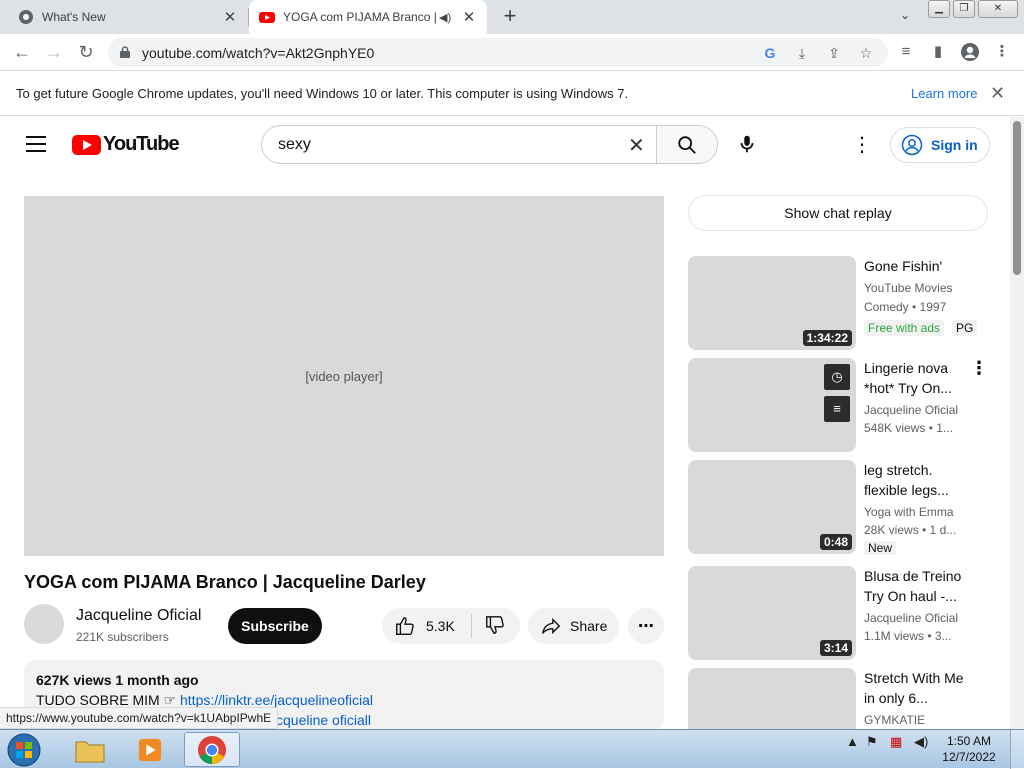 This screenshot has width=1024, height=769. I want to click on clear-search-icon: ✕, so click(636, 145).